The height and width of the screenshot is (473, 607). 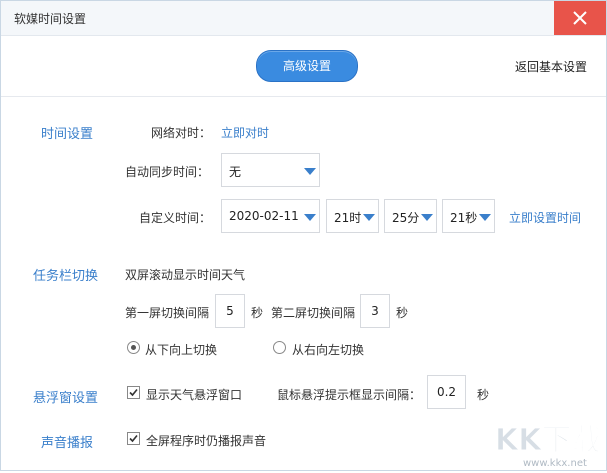 I want to click on first-interval-value: 5, so click(x=230, y=311).